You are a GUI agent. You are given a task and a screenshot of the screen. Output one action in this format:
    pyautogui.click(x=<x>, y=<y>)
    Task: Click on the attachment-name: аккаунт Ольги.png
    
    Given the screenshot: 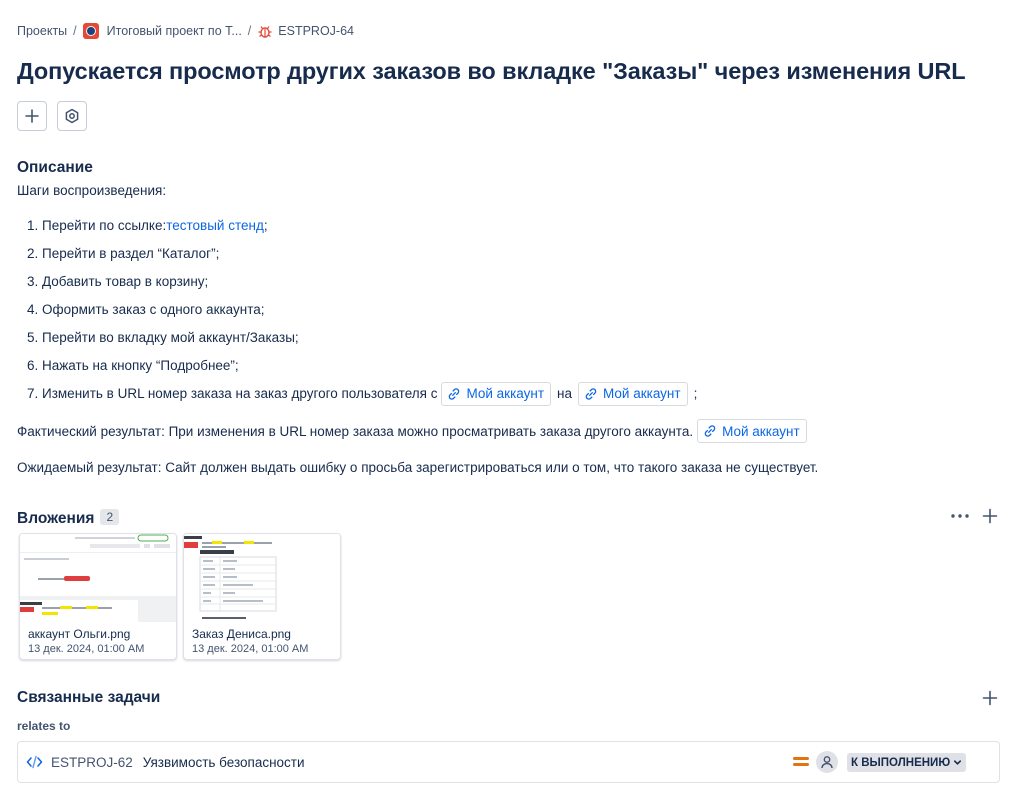 What is the action you would take?
    pyautogui.click(x=79, y=634)
    